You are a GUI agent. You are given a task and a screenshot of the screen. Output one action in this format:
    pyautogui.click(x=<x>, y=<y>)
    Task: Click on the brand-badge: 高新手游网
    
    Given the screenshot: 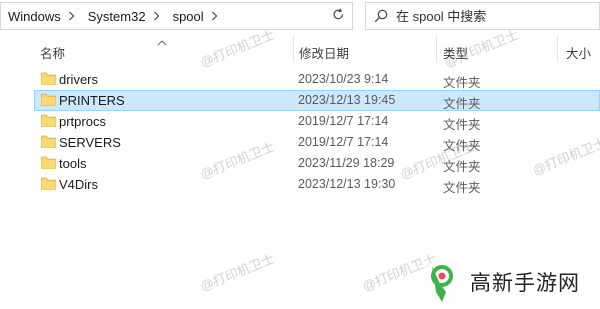 What is the action you would take?
    pyautogui.click(x=500, y=282)
    